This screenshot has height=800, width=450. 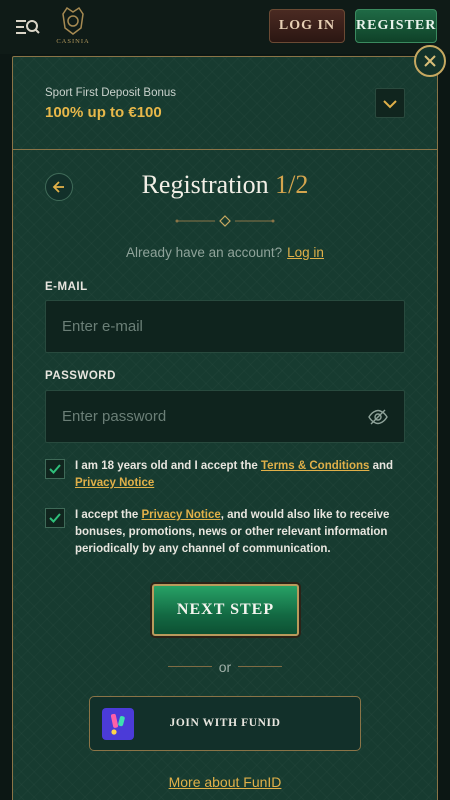 I want to click on funid-logo-icon, so click(x=118, y=724).